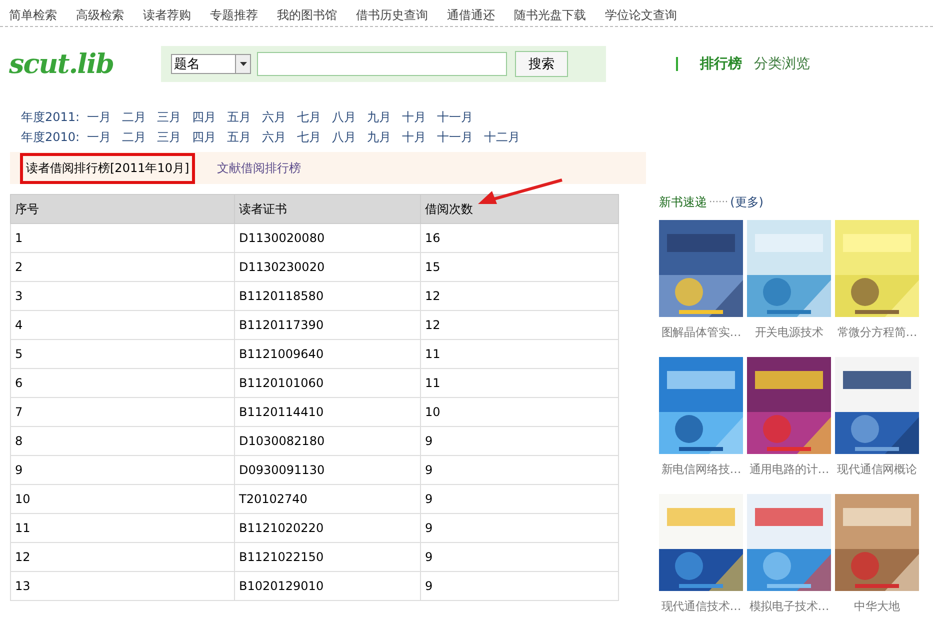 This screenshot has height=623, width=933. Describe the element at coordinates (718, 202) in the screenshot. I see `dots: ······` at that location.